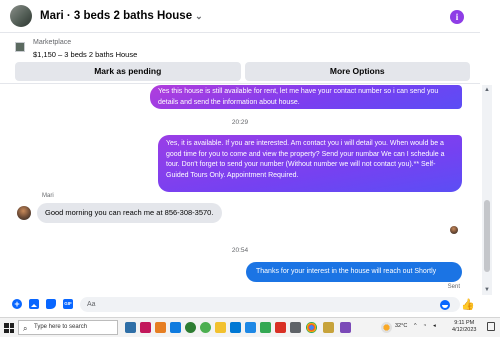 This screenshot has width=500, height=337. I want to click on read-receipt-avatar, so click(454, 230).